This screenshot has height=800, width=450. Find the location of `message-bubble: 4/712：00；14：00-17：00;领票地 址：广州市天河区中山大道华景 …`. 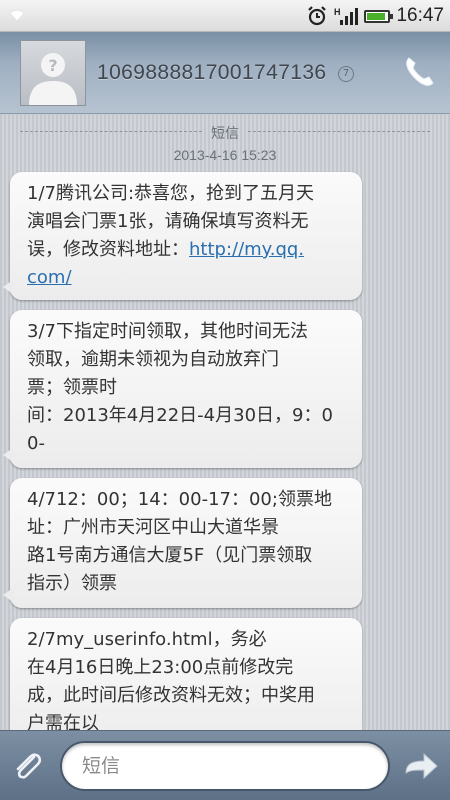

message-bubble: 4/712：00；14：00-17：00;领票地 址：广州市天河区中山大道华景 … is located at coordinates (182, 543).